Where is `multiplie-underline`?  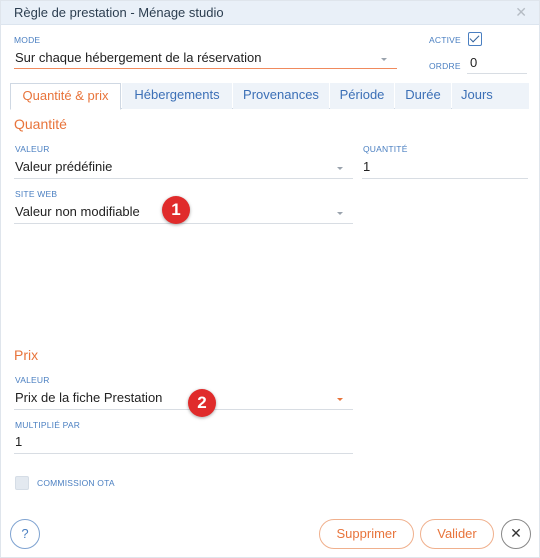
multiplie-underline is located at coordinates (183, 453).